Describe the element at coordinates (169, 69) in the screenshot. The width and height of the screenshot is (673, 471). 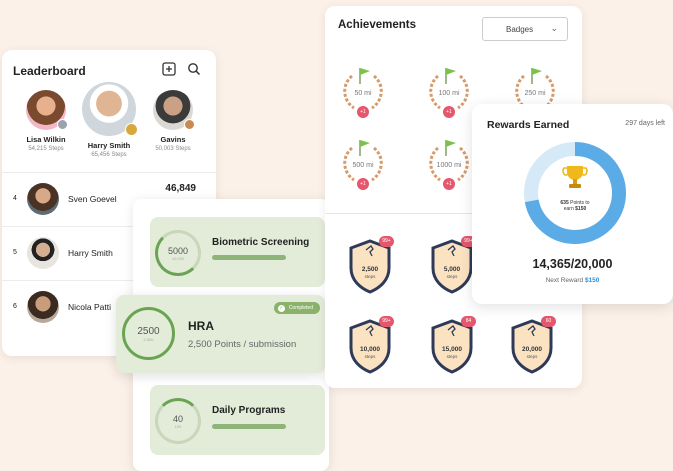
I see `add-icon` at that location.